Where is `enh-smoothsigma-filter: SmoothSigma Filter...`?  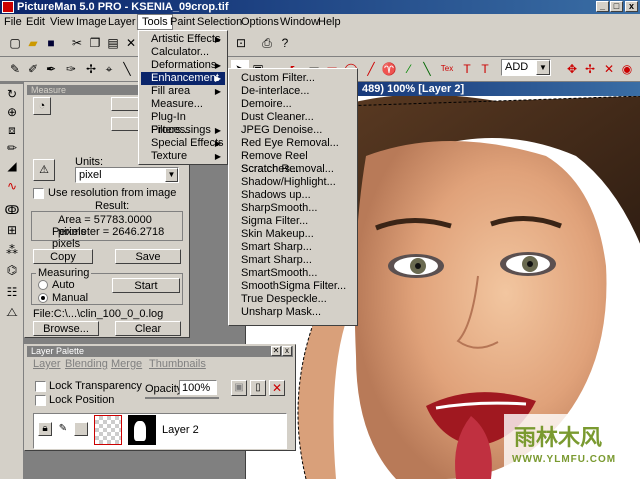
enh-smoothsigma-filter: SmoothSigma Filter... is located at coordinates (288, 286).